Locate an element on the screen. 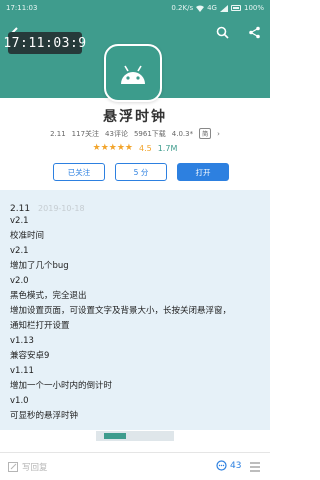 Image resolution: width=320 pixels, height=480 pixels. status-time: 17:11:03 is located at coordinates (22, 8).